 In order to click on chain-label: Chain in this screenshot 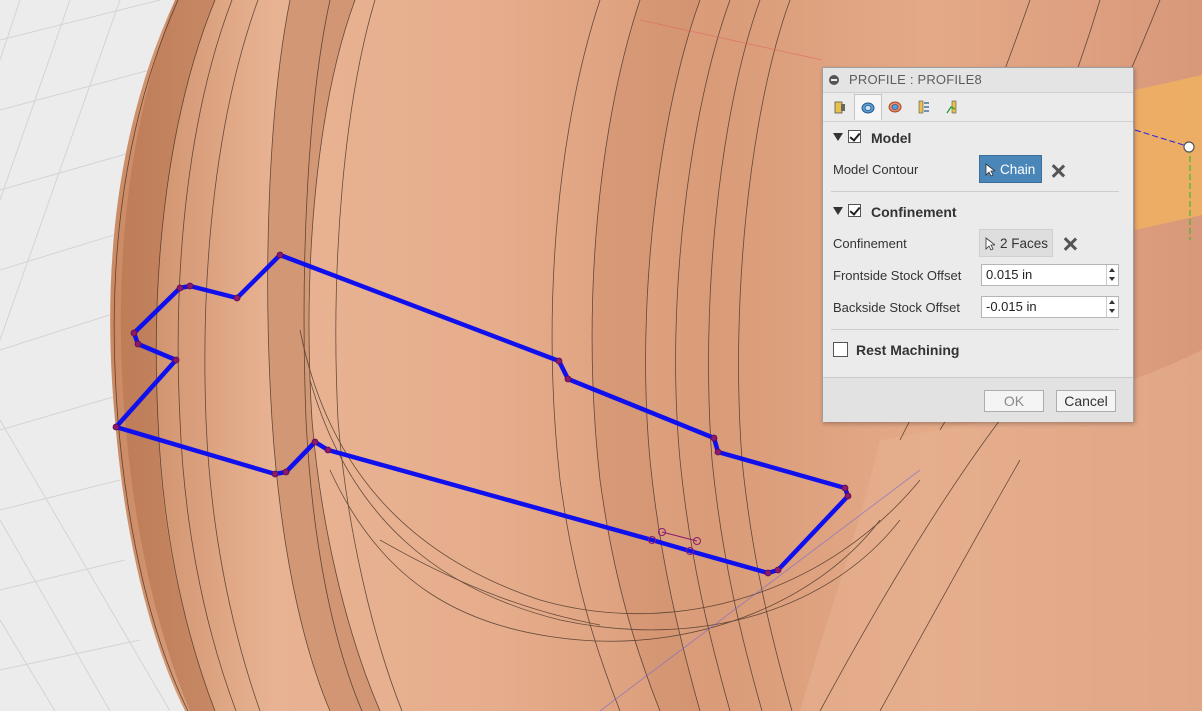, I will do `click(1018, 169)`.